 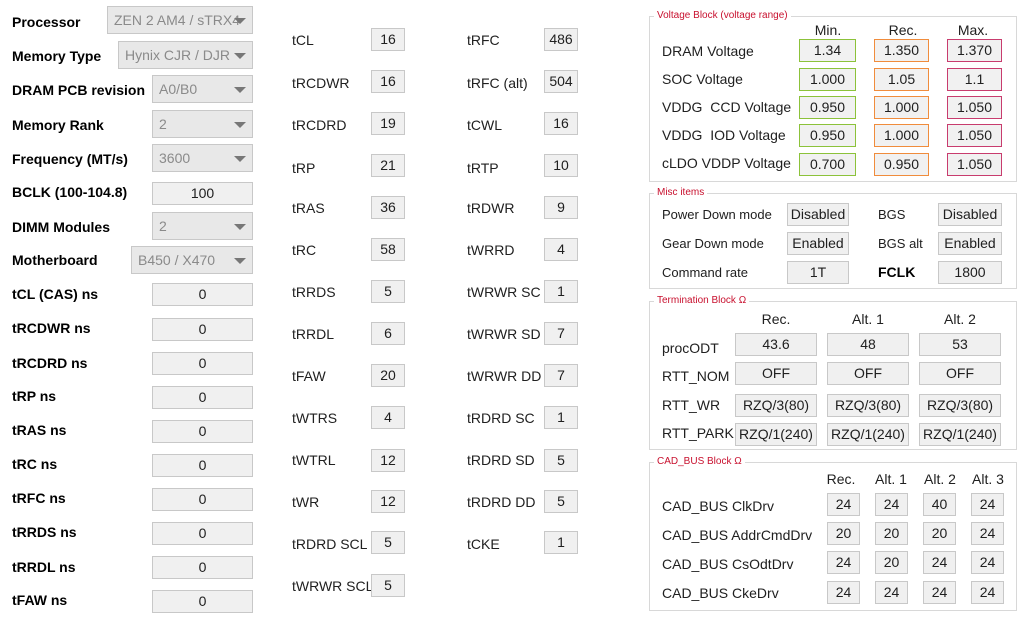 I want to click on trrds-ns-input: 0, so click(x=202, y=533).